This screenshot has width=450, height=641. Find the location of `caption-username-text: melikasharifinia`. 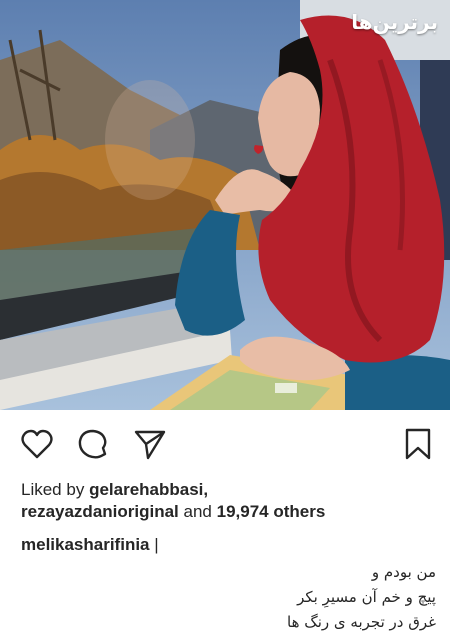

caption-username-text: melikasharifinia is located at coordinates (85, 544).